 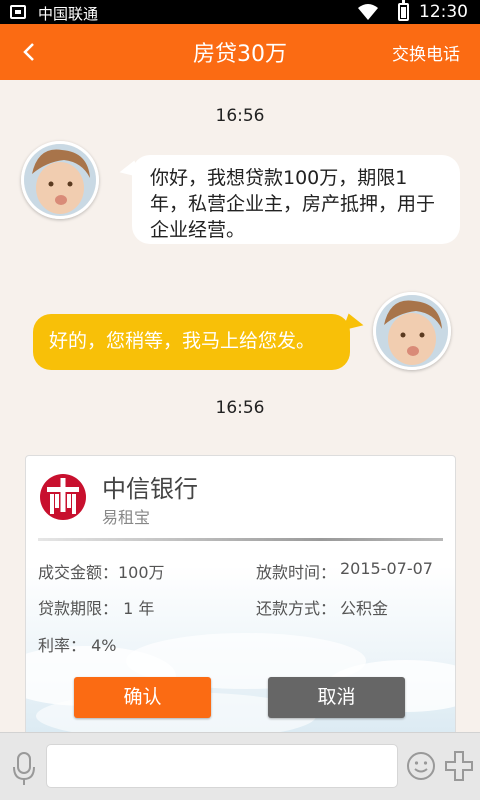 I want to click on cancel-button: 取消, so click(x=336, y=697).